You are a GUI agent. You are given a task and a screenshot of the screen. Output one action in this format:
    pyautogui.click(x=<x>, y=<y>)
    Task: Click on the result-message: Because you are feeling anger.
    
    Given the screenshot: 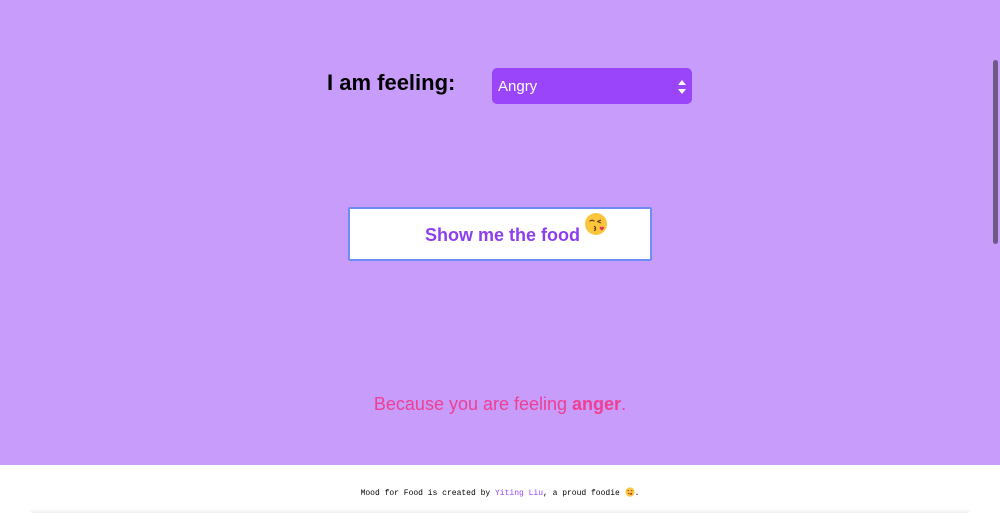 What is the action you would take?
    pyautogui.click(x=500, y=404)
    